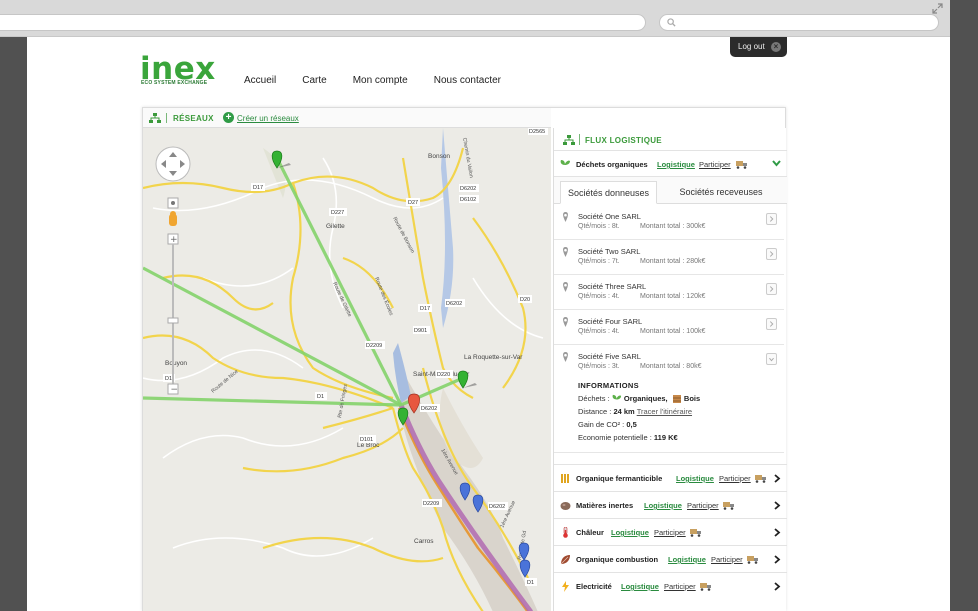  I want to click on company-qty: Qté/mois : 4t., so click(599, 331).